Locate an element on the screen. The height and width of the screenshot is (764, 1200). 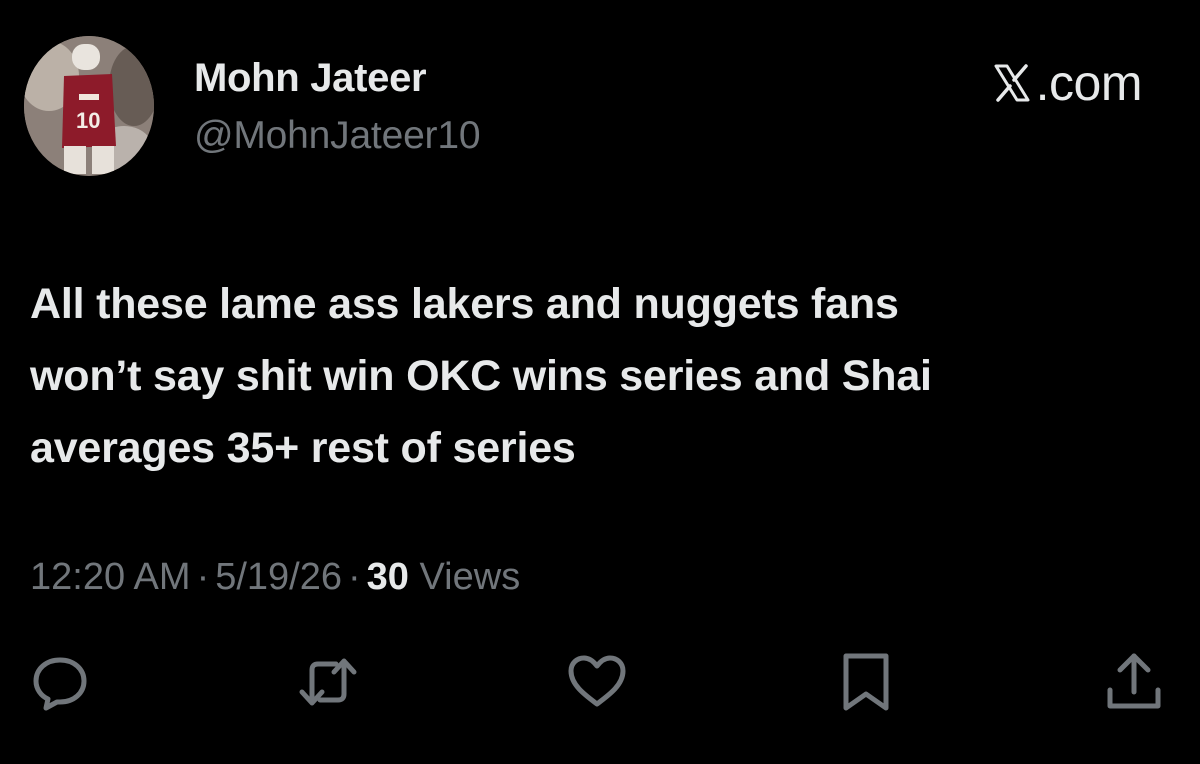
share-button is located at coordinates (1134, 682).